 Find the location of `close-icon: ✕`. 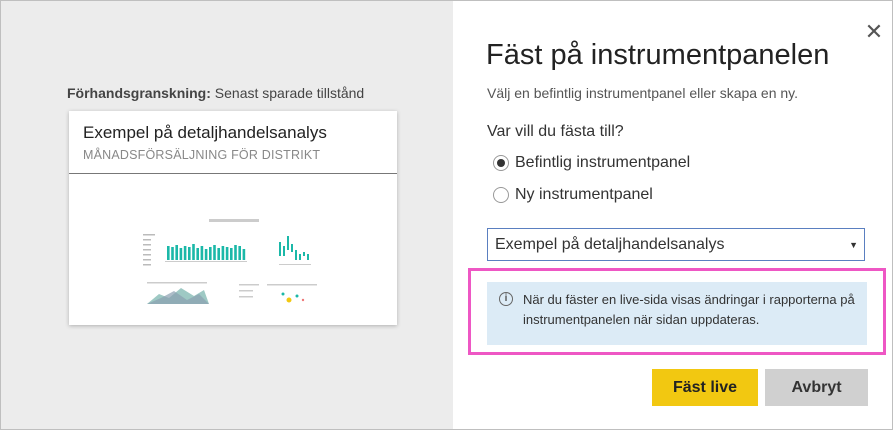

close-icon: ✕ is located at coordinates (874, 32).